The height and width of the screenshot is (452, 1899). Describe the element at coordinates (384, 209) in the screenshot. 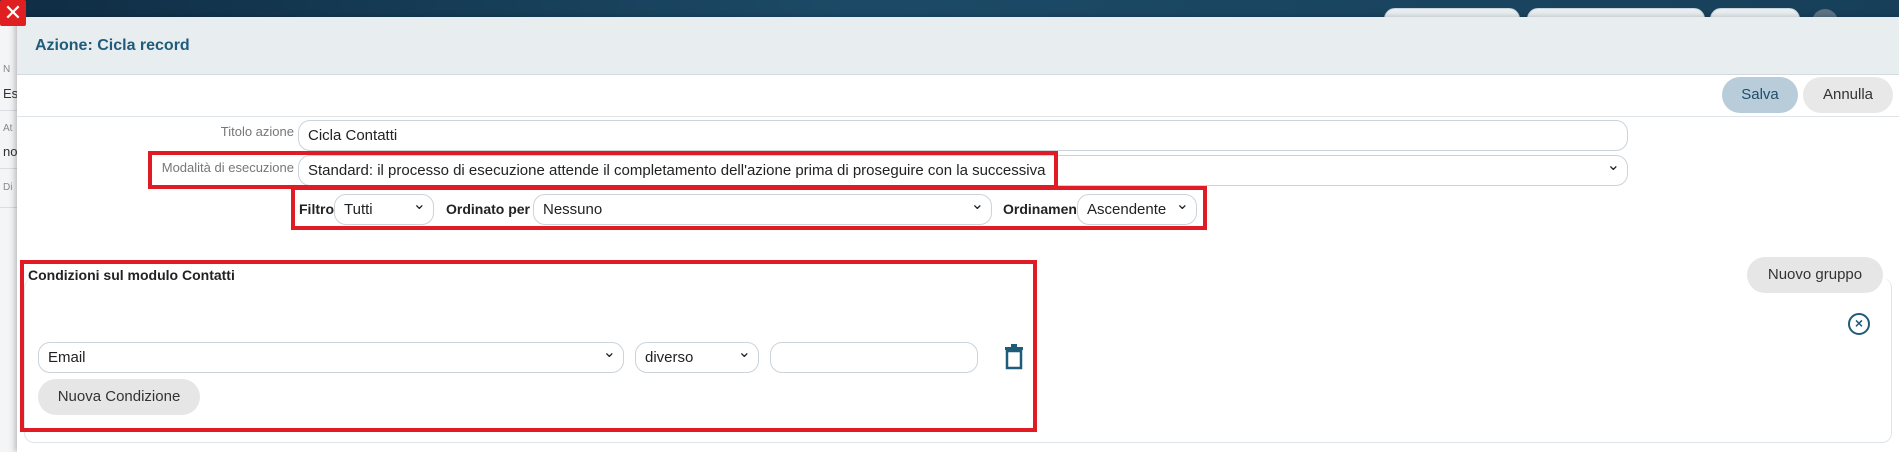

I see `filter-select: Tutti` at that location.